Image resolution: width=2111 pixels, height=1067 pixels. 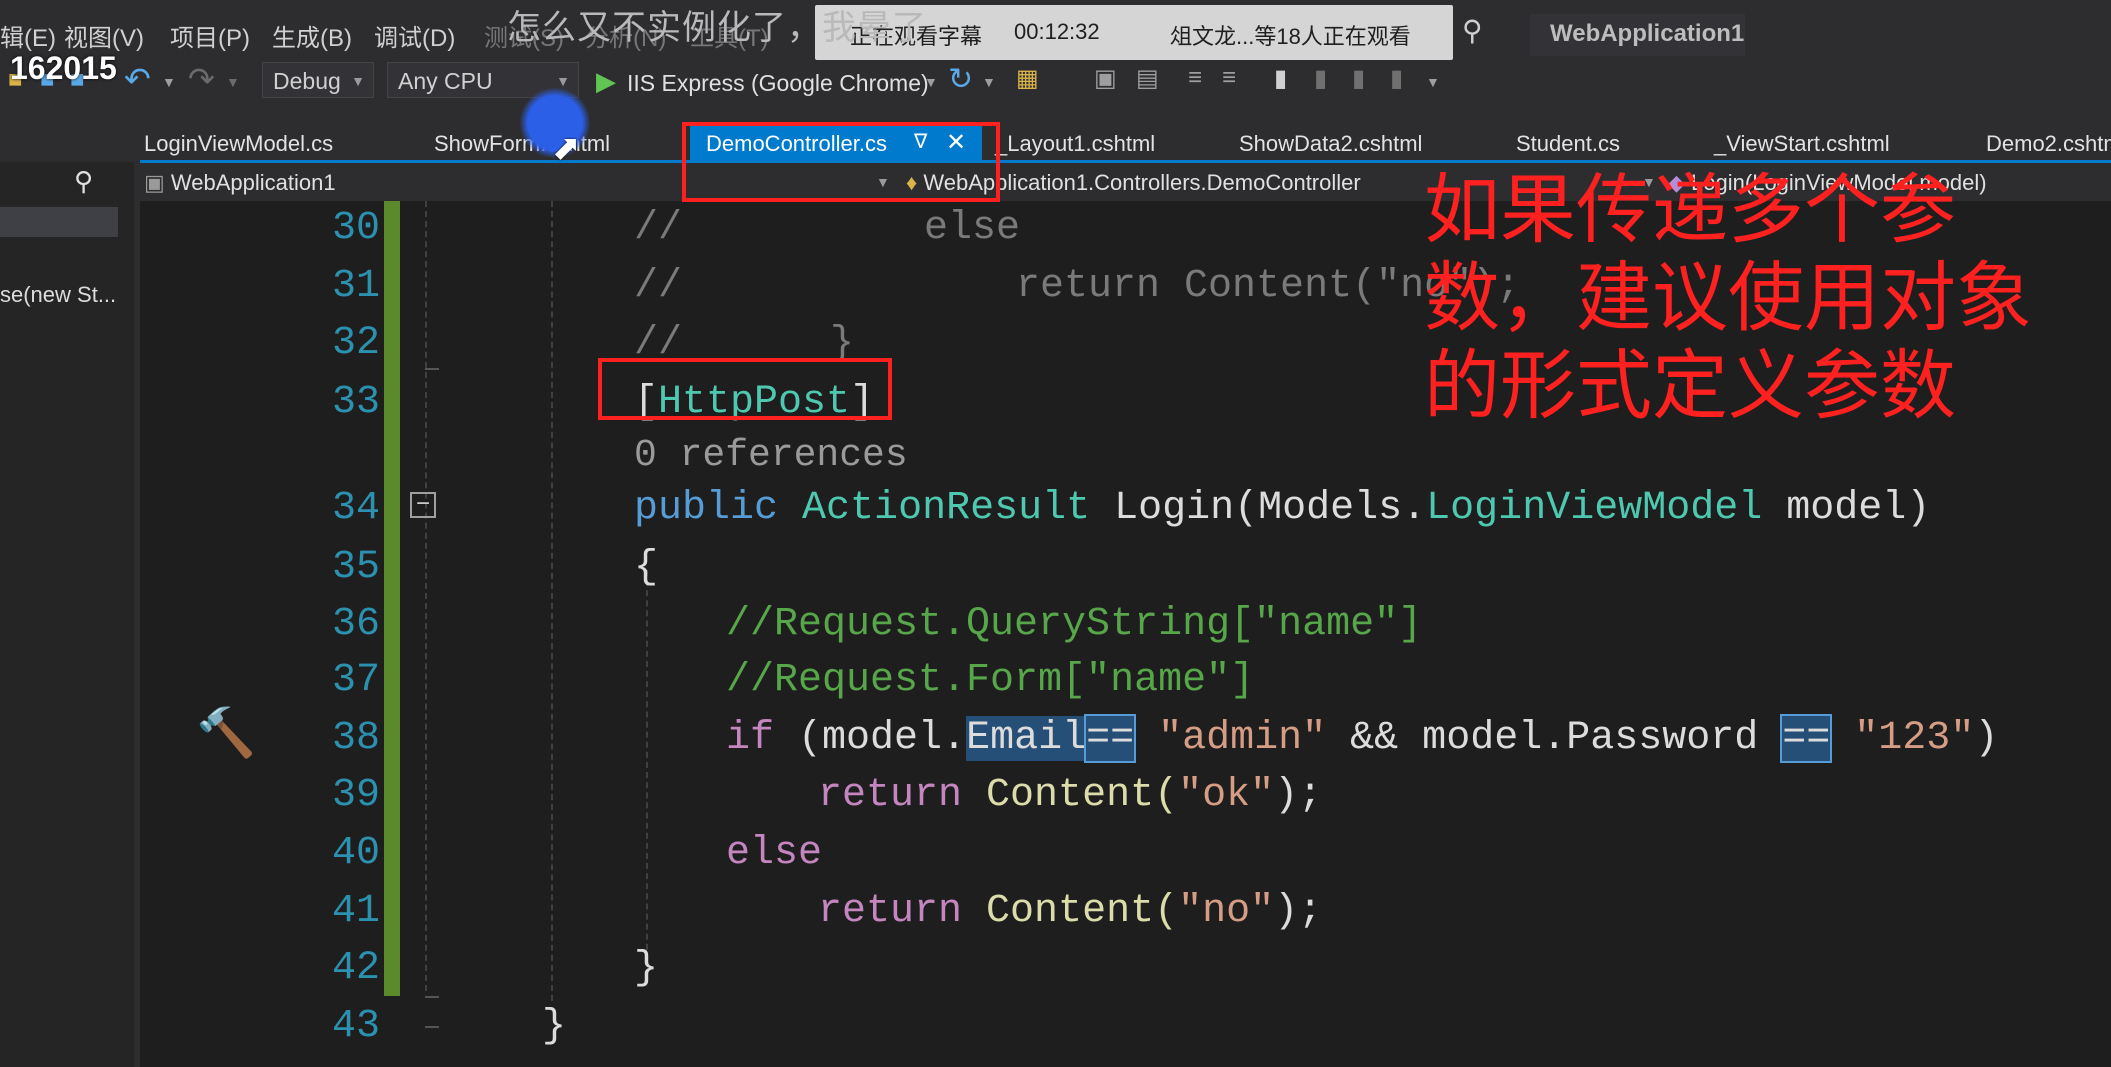 I want to click on code-line-40: else, so click(x=774, y=853).